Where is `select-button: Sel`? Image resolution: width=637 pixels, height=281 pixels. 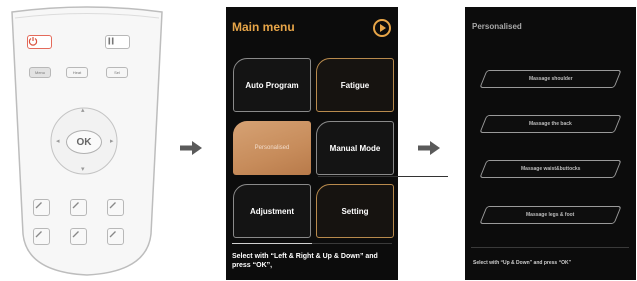
select-button: Sel is located at coordinates (117, 72).